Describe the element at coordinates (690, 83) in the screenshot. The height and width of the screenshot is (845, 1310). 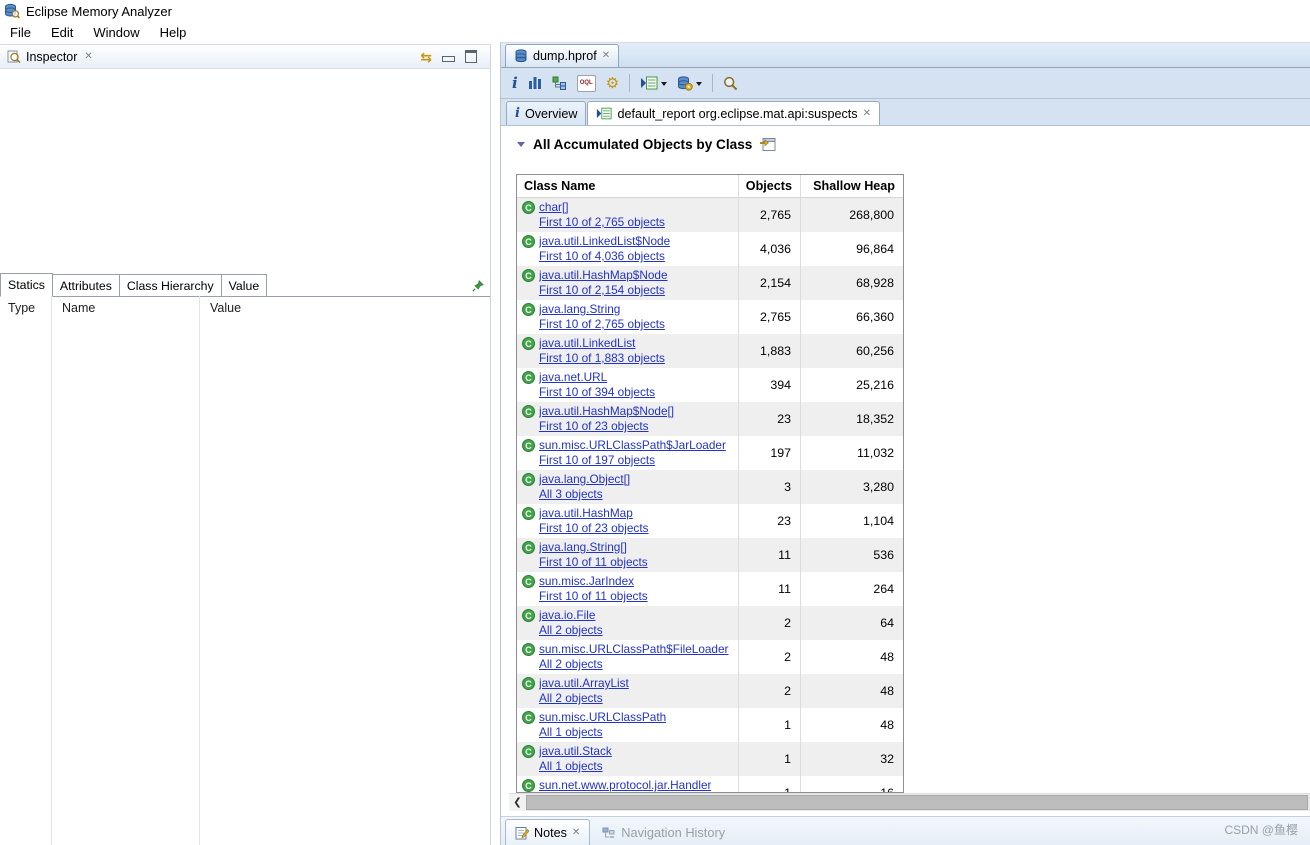
I see `acquire-heap-dump-button` at that location.